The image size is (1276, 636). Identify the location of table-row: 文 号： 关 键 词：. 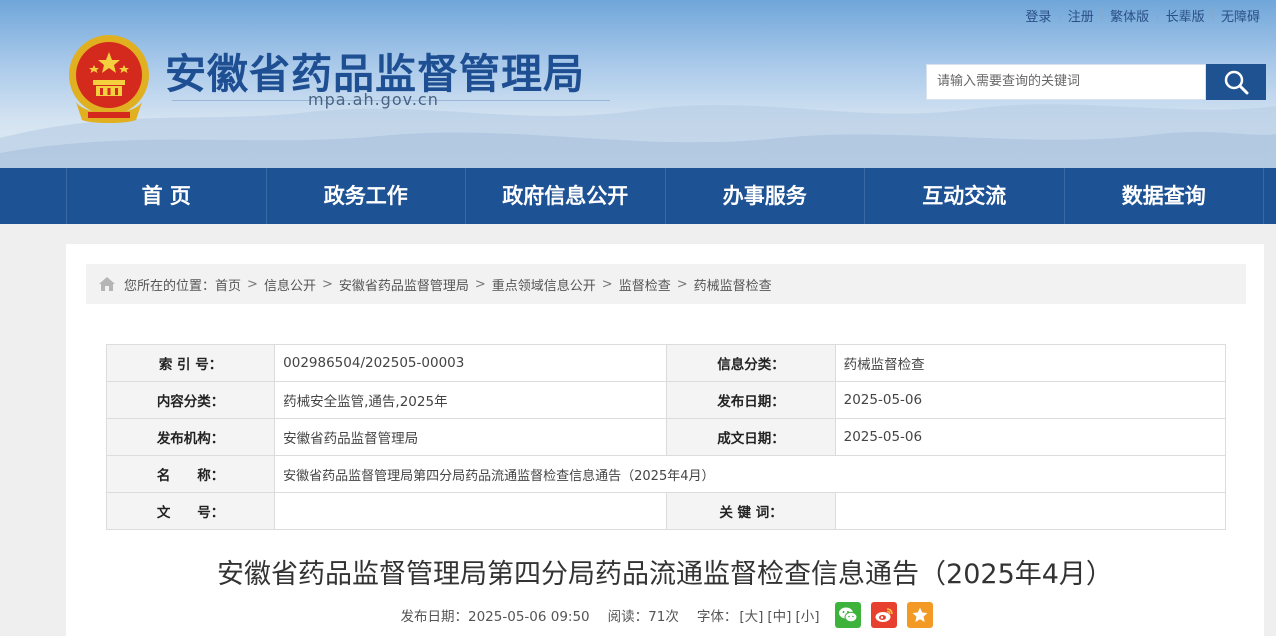
(666, 511).